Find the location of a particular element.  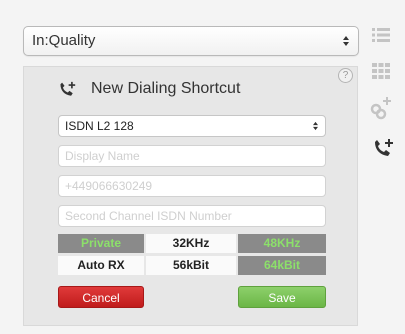

panel-title: New Dialing Shortcut is located at coordinates (166, 88).